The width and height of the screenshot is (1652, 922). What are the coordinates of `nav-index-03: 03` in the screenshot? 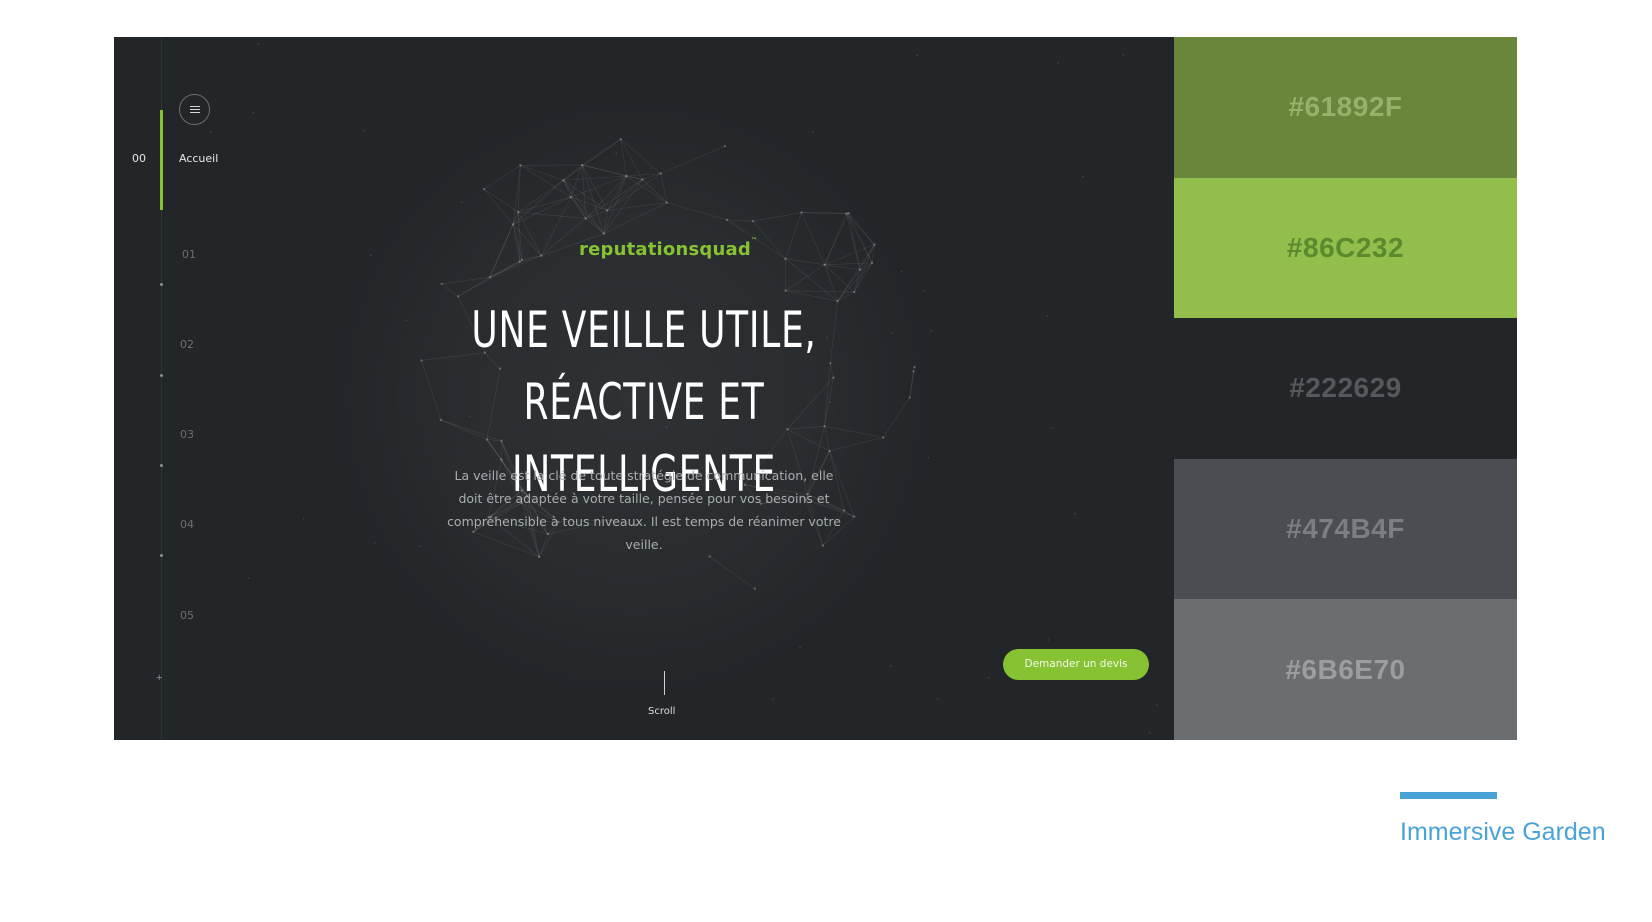 It's located at (187, 434).